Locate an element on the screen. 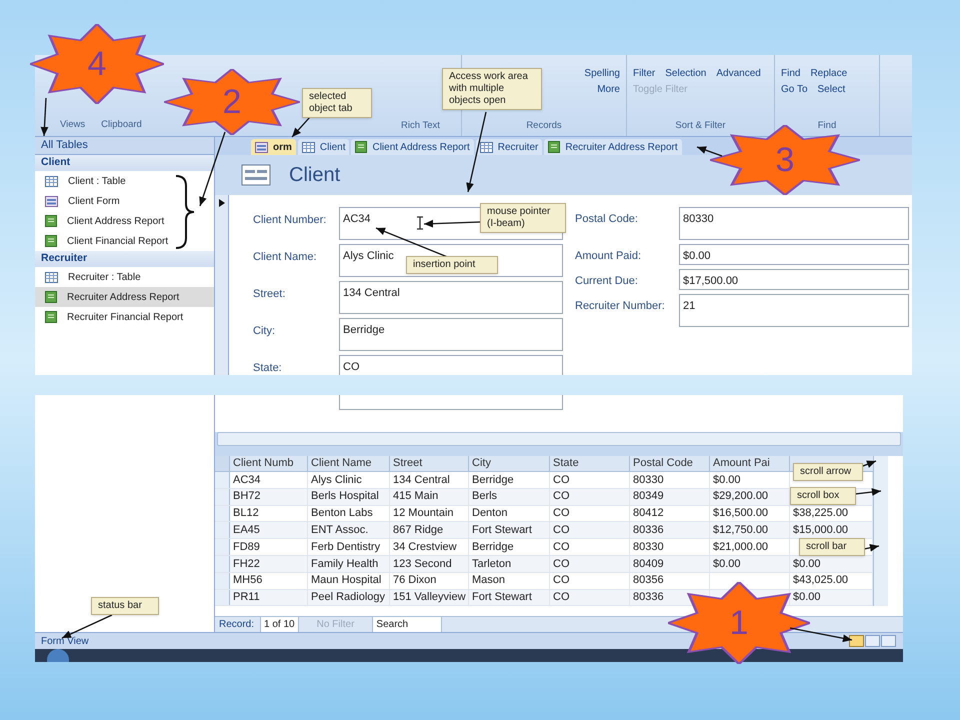 The image size is (960, 720). table-cell-text: 12 Mountain is located at coordinates (423, 514).